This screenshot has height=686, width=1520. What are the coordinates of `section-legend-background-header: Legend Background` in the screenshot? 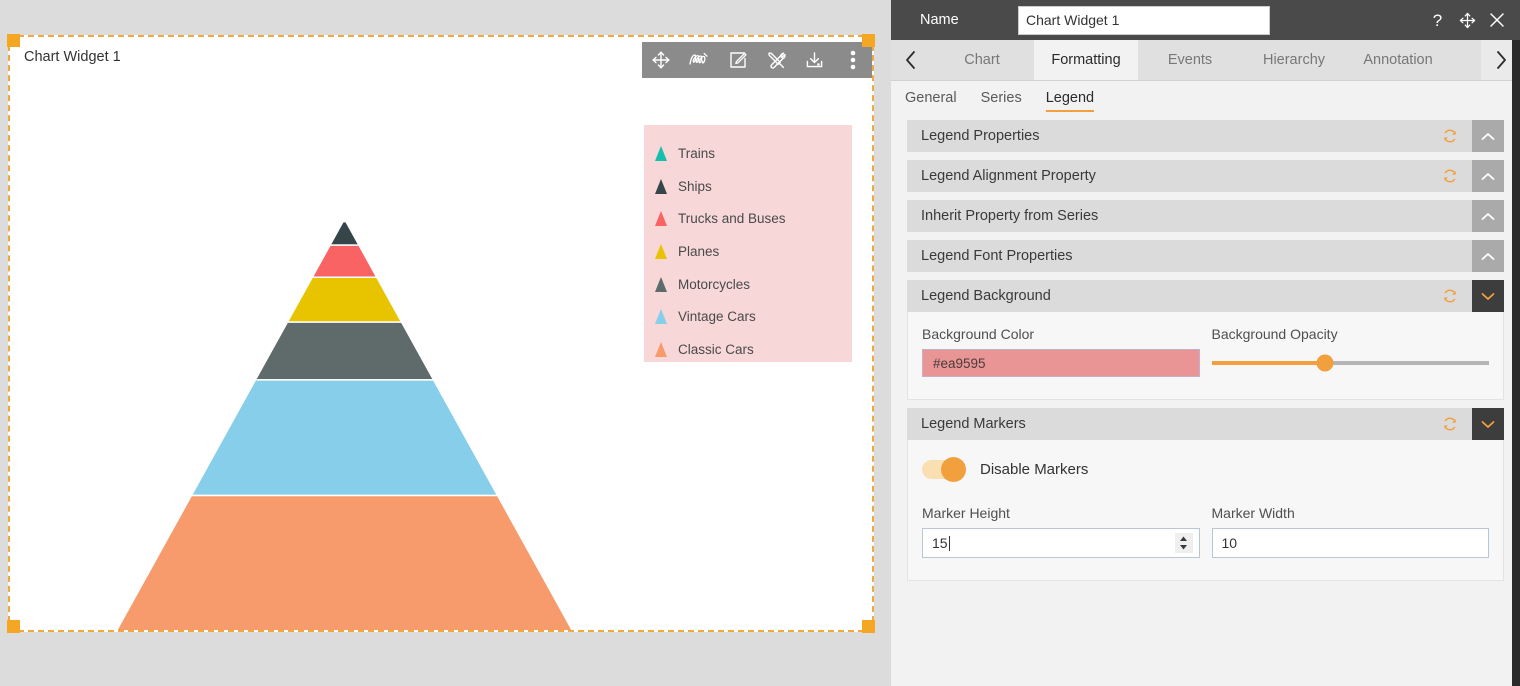 It's located at (1205, 296).